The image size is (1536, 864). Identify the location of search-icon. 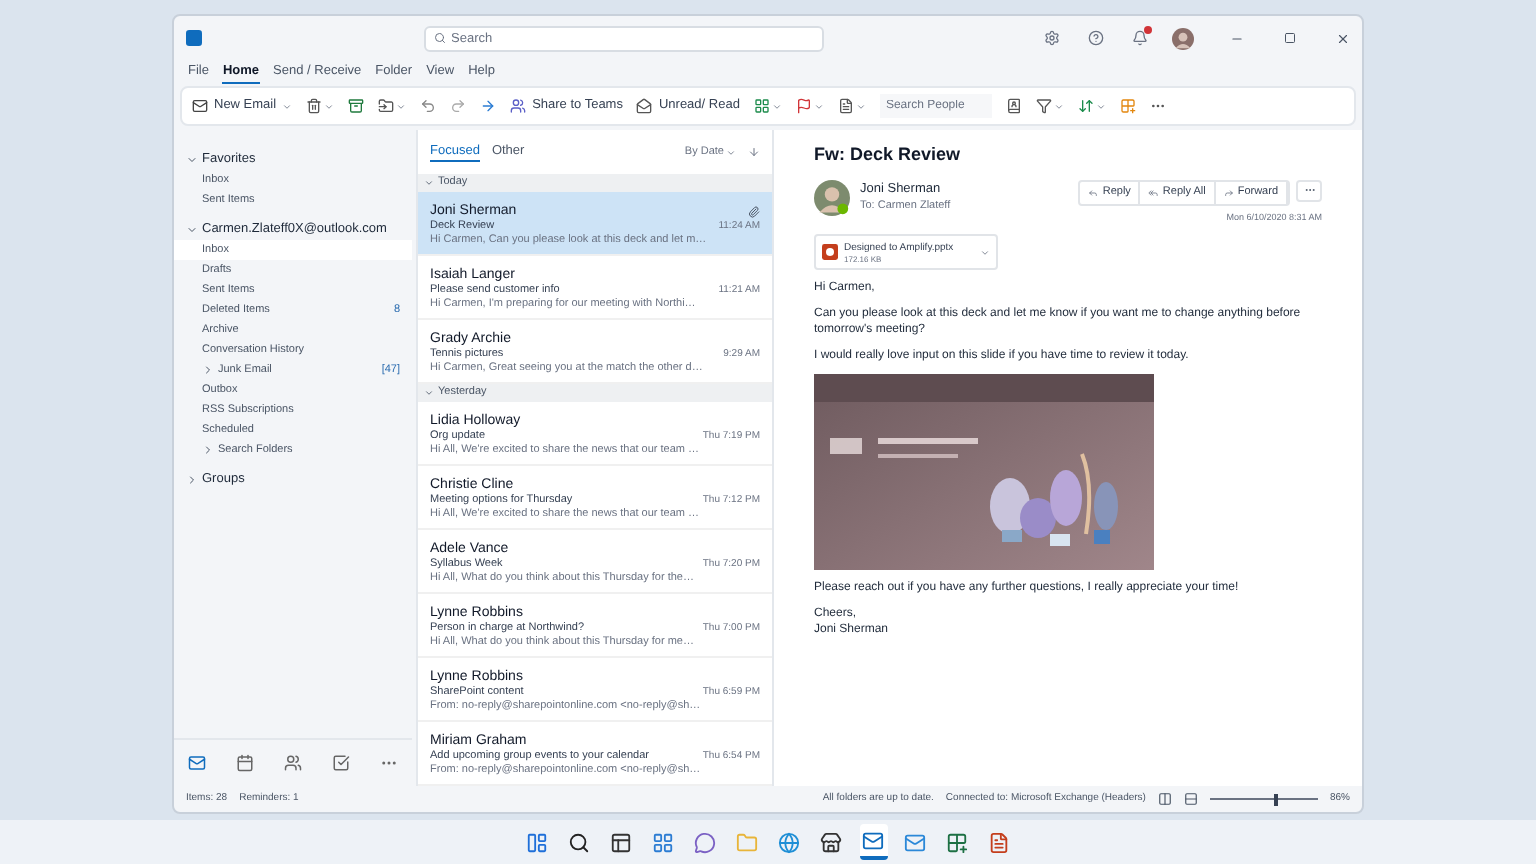
(439, 38).